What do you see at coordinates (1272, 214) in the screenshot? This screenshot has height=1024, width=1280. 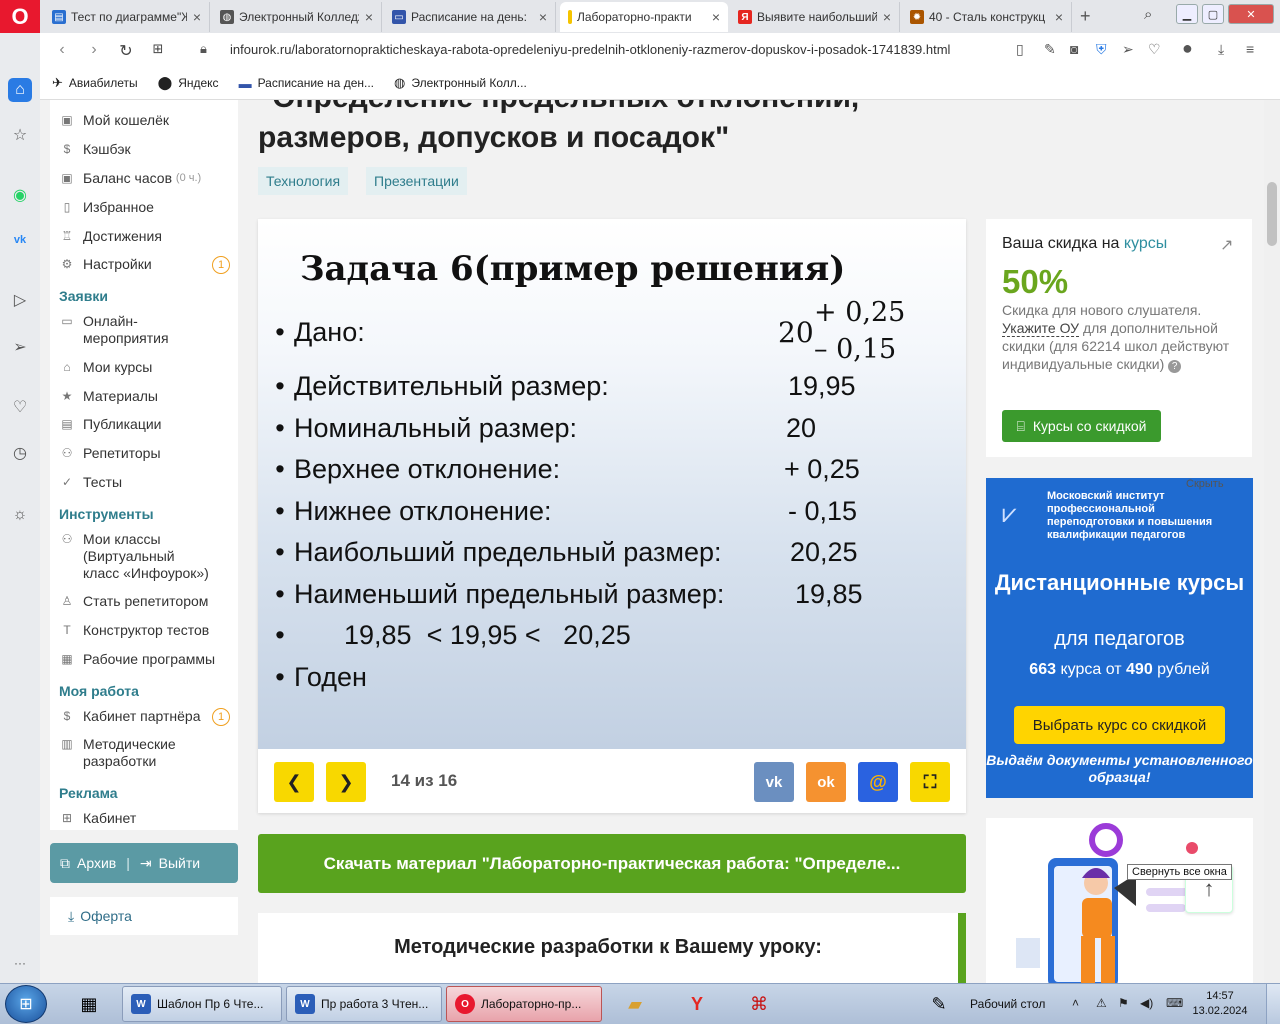 I see `scrollbar-thumb` at bounding box center [1272, 214].